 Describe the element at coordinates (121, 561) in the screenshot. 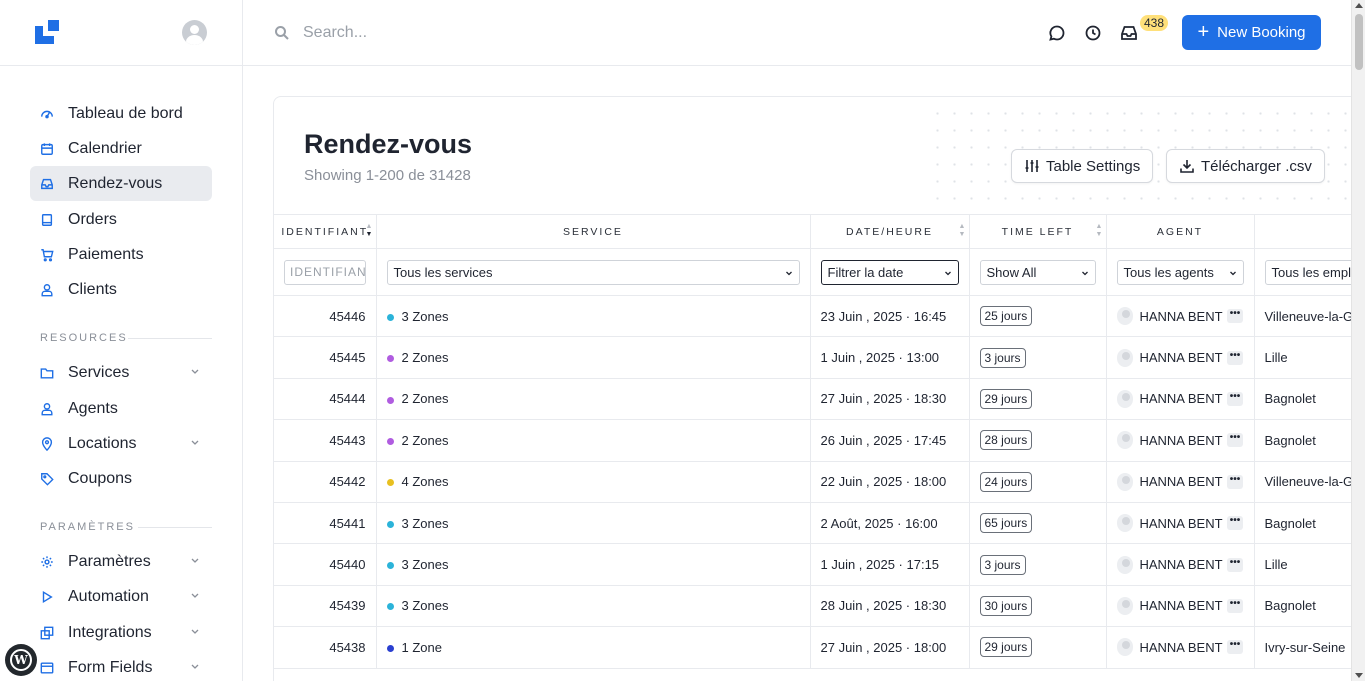

I see `sidebar-item-parametres: Paramètres` at that location.